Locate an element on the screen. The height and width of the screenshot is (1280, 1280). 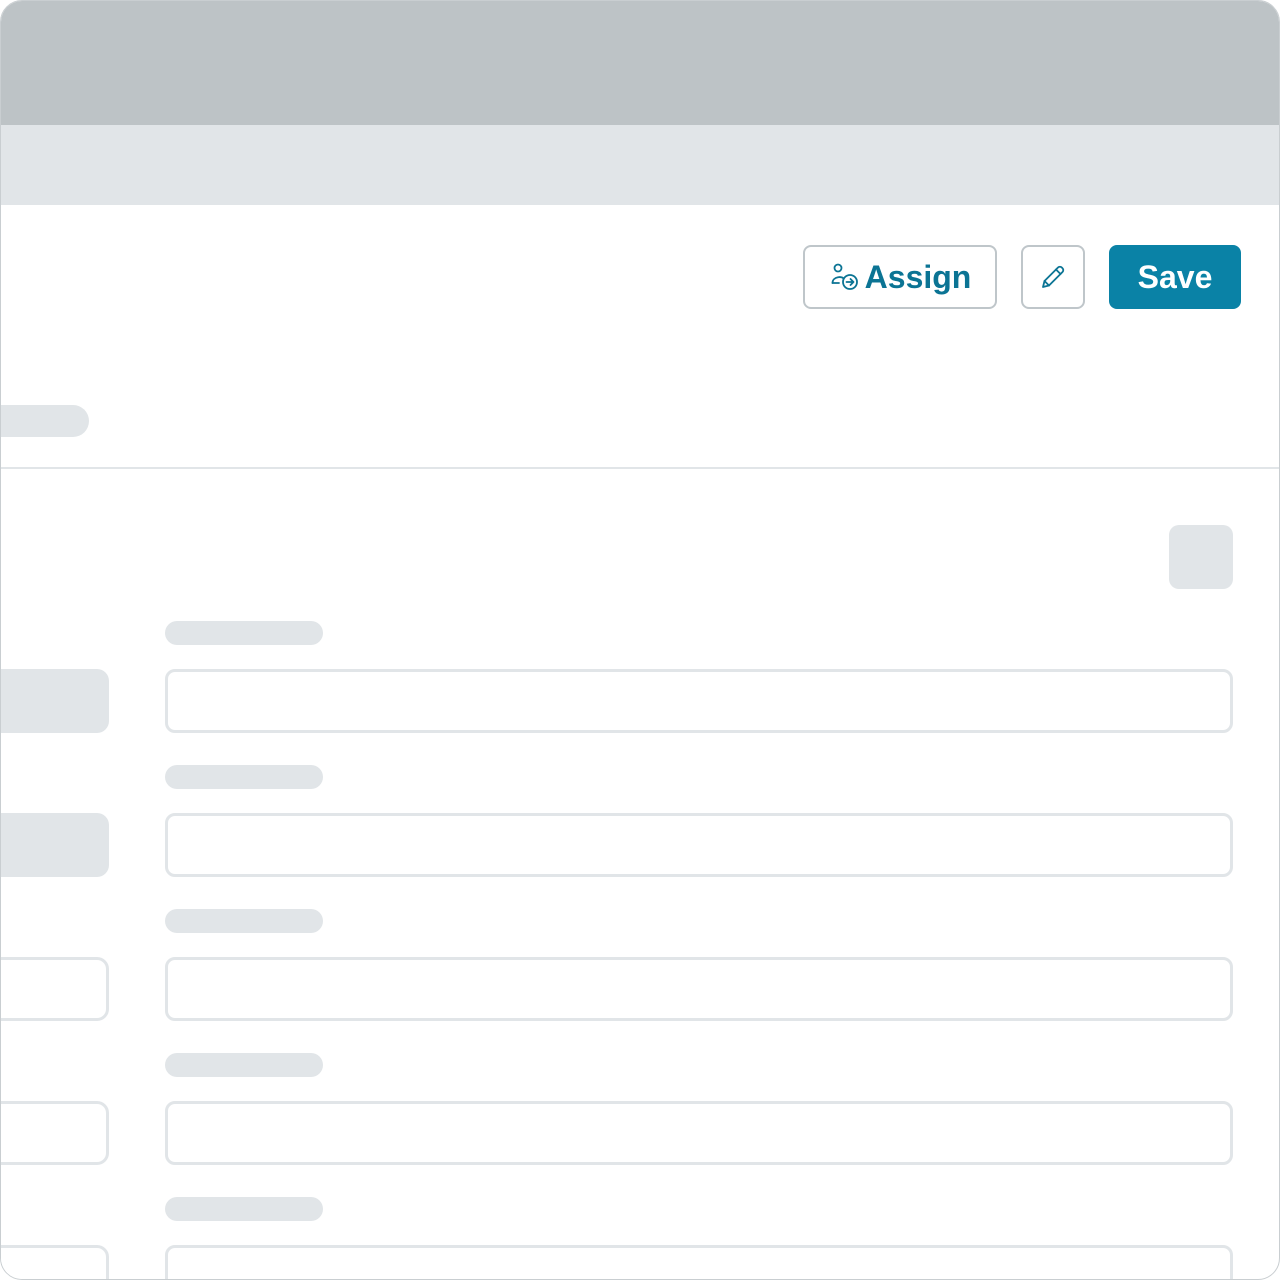
assign-button: Assign is located at coordinates (900, 277).